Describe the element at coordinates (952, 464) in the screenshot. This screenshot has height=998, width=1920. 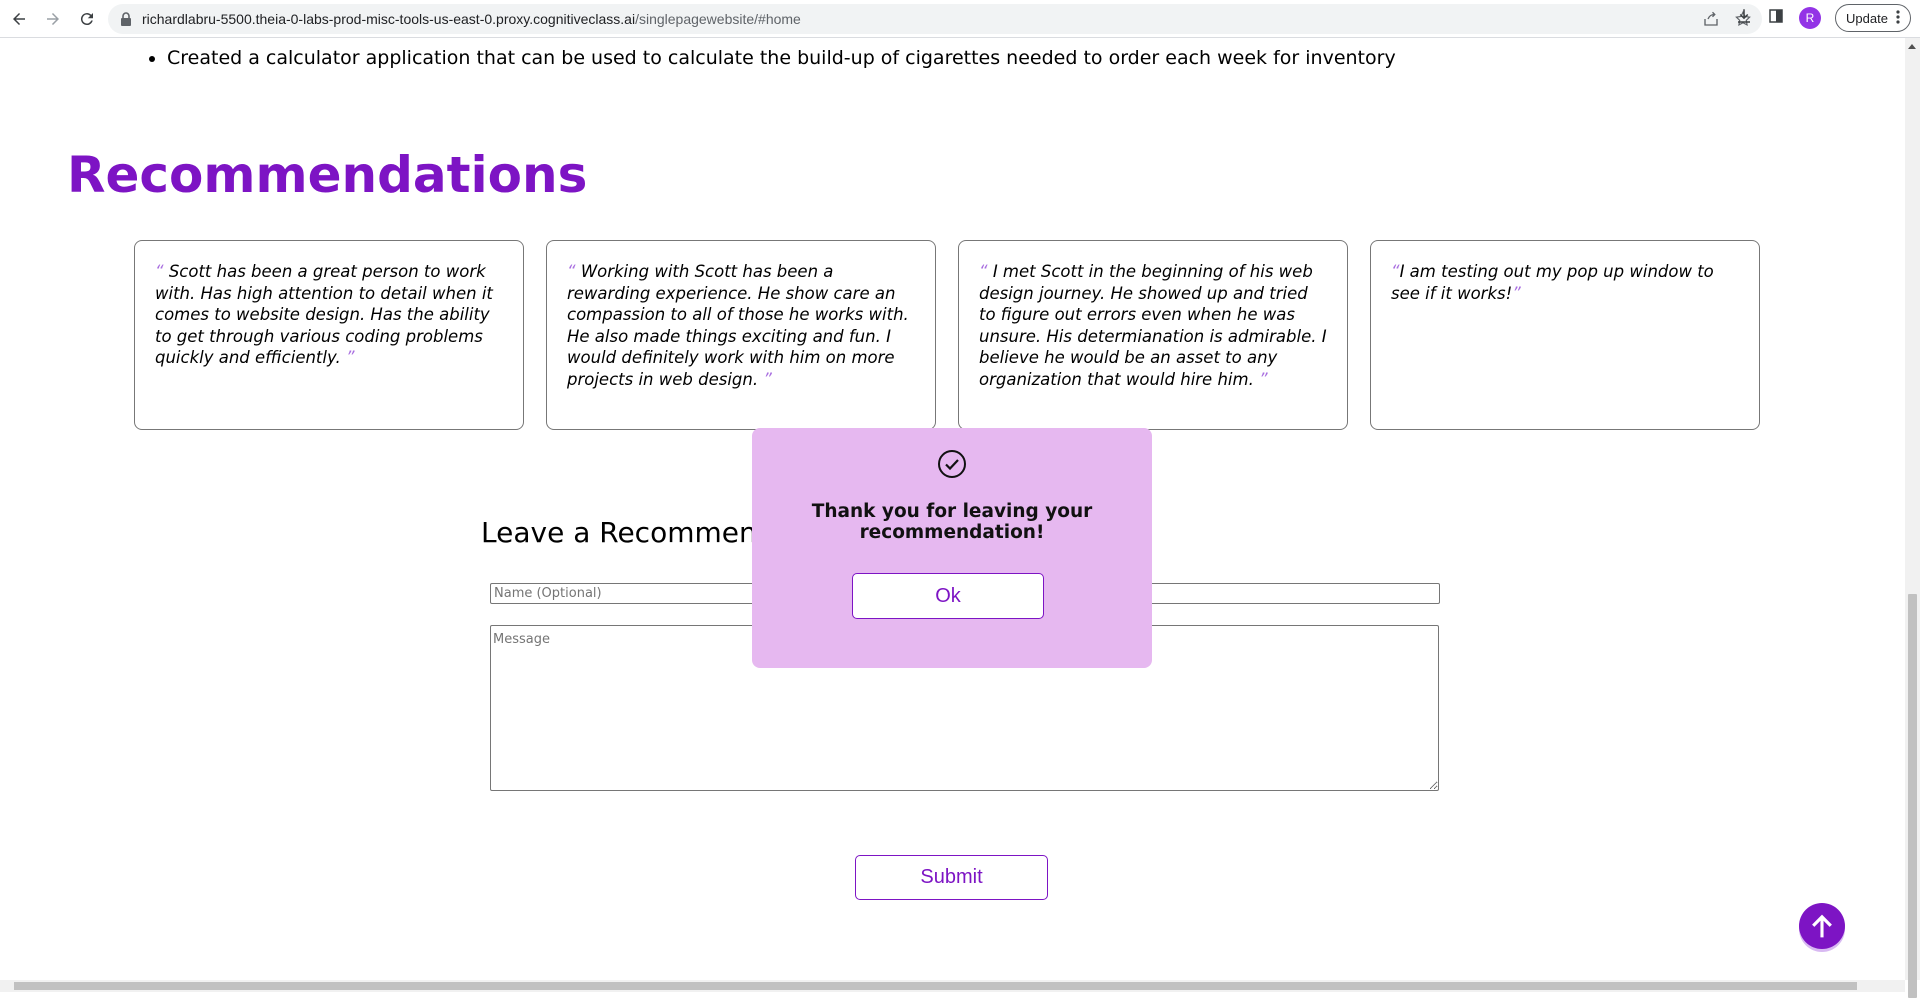
I see `check-circle-icon` at that location.